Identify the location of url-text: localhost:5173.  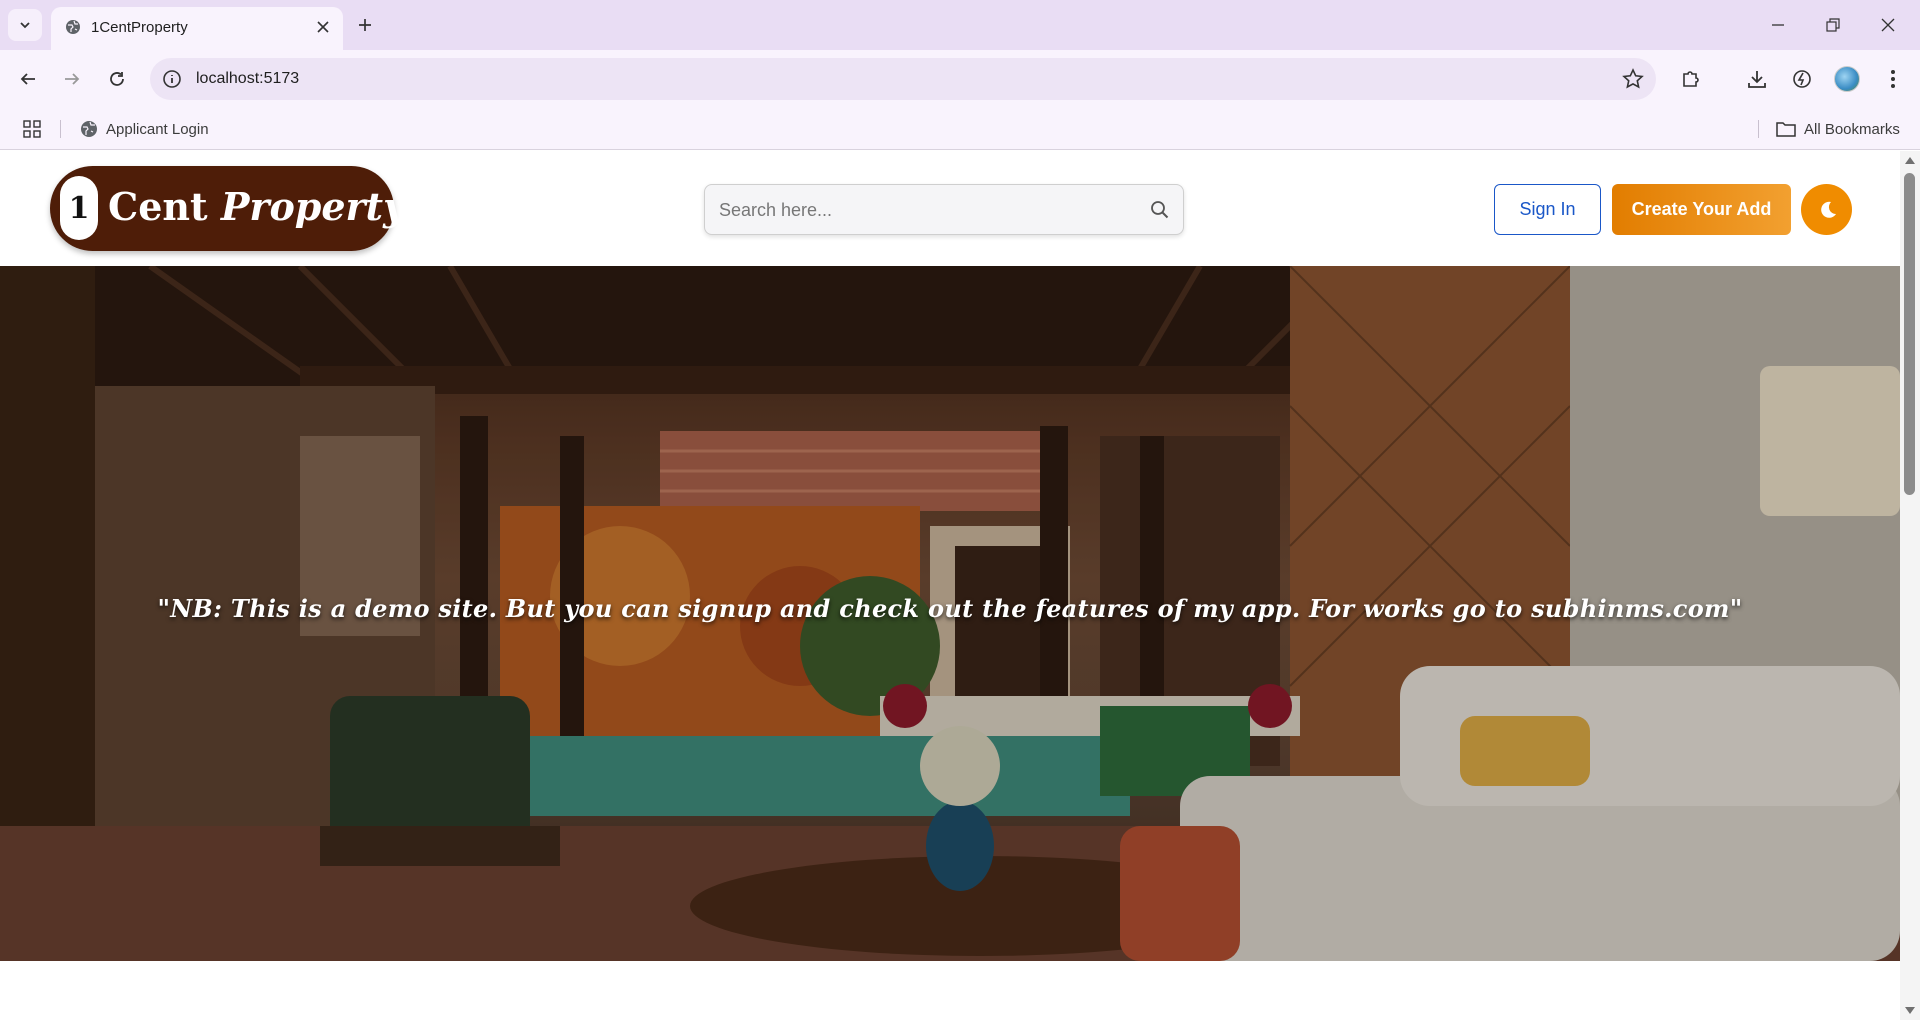
(248, 78).